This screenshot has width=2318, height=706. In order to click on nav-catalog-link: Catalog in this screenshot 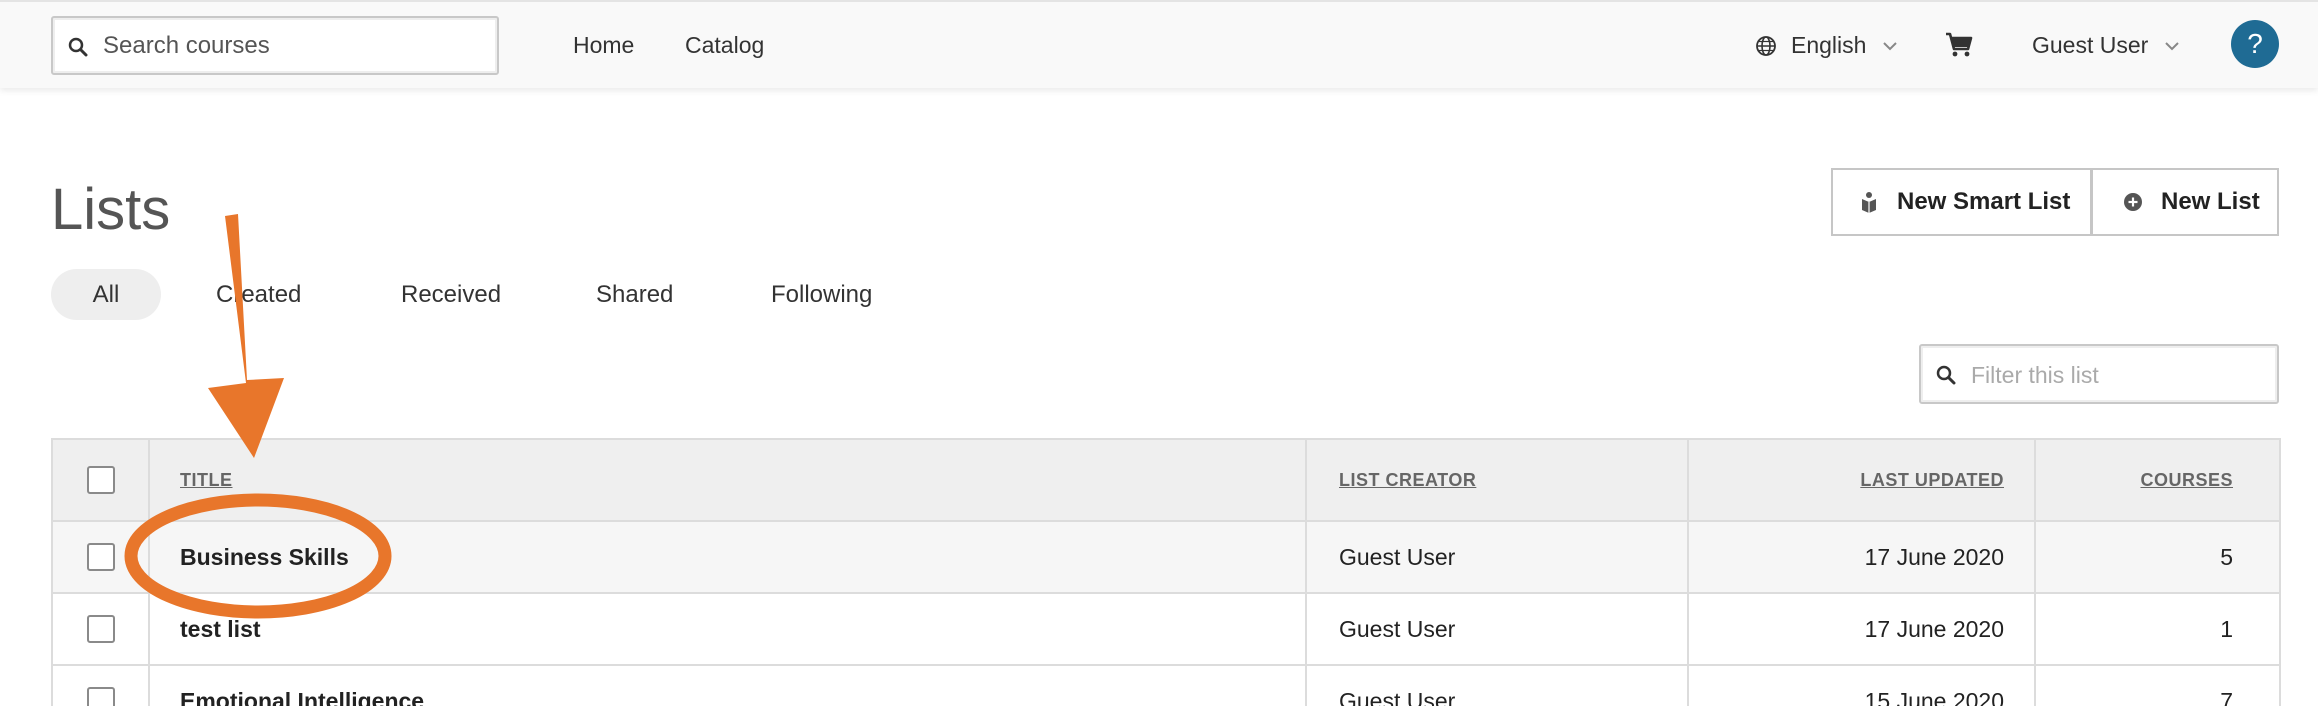, I will do `click(724, 45)`.